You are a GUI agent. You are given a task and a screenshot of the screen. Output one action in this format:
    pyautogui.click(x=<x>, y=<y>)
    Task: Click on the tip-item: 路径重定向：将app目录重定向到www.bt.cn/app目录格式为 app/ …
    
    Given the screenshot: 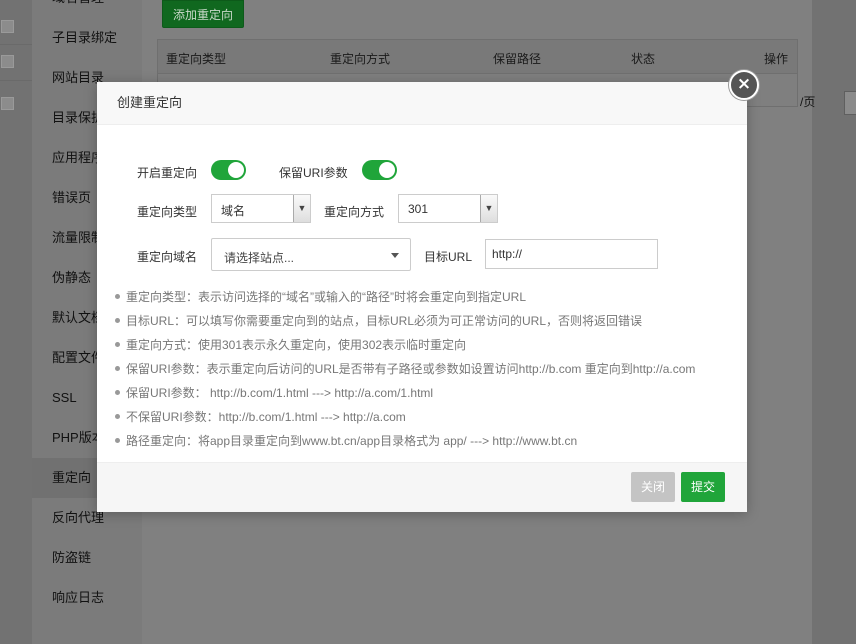 What is the action you would take?
    pyautogui.click(x=425, y=443)
    